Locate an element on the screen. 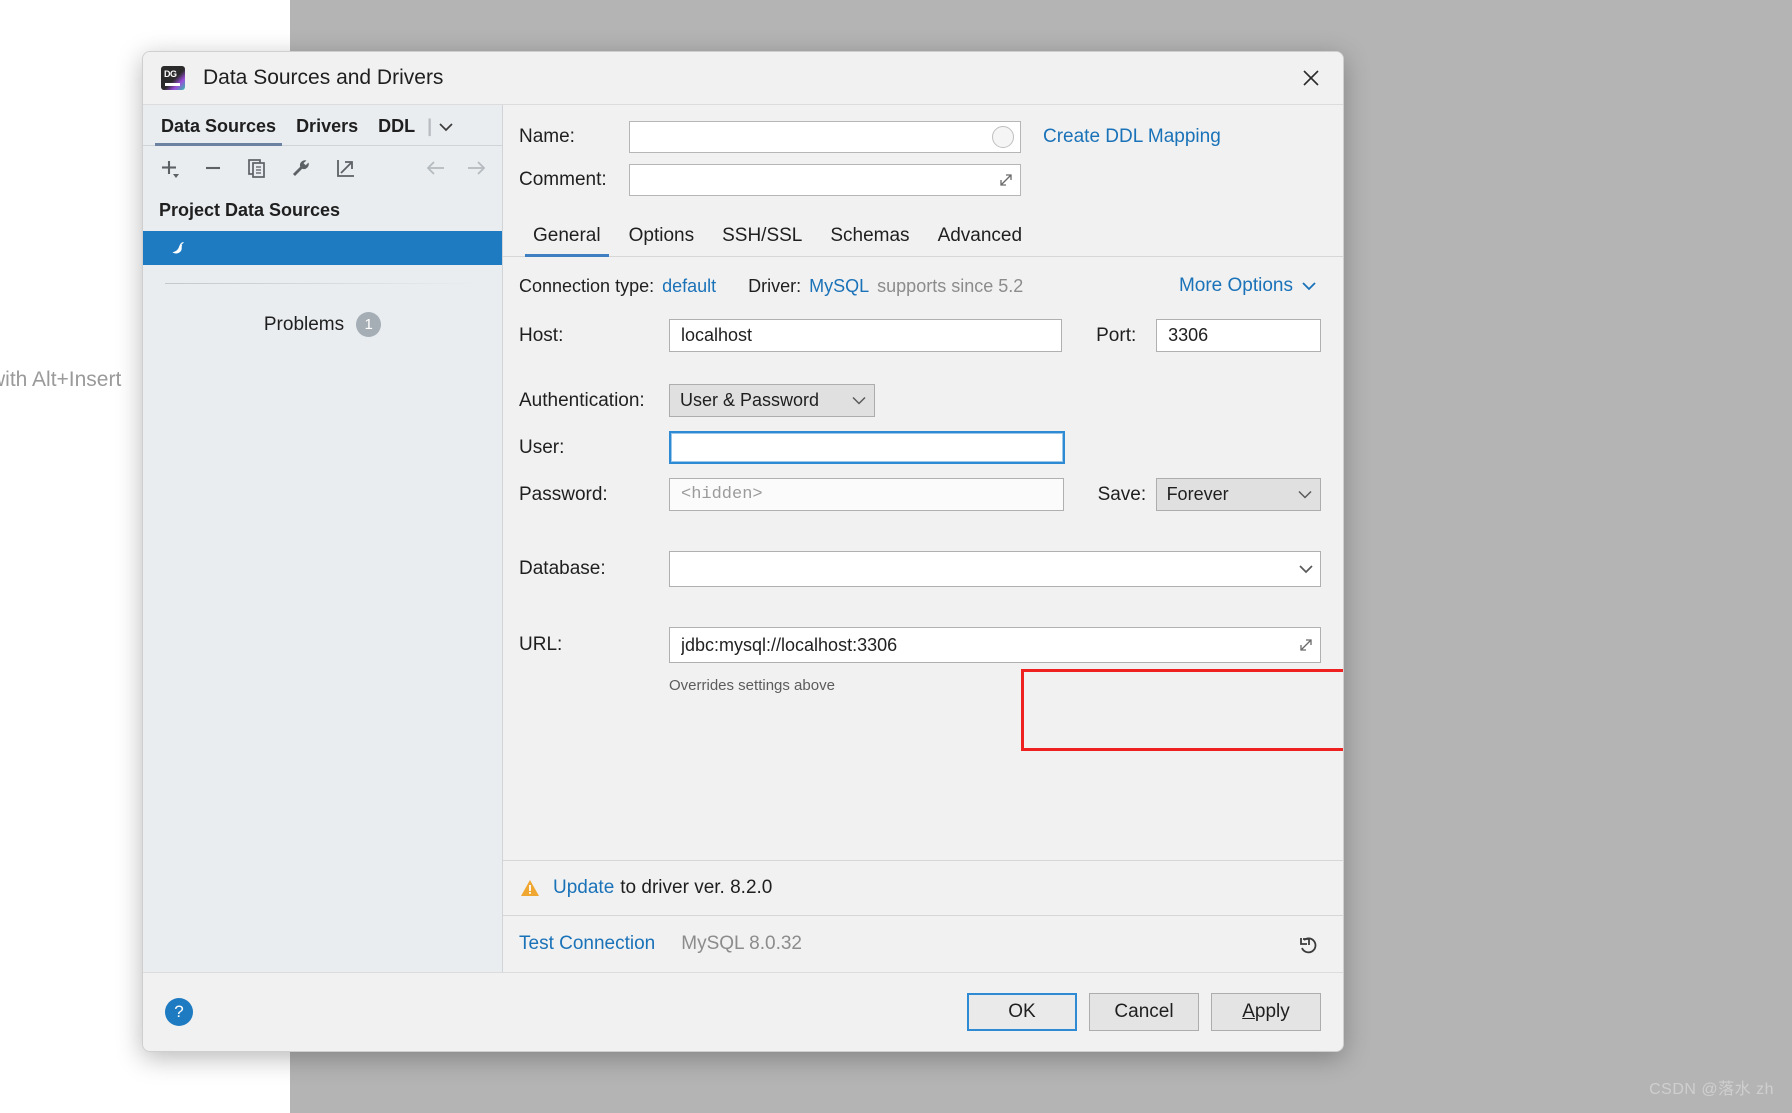  revert-icon is located at coordinates (1308, 945).